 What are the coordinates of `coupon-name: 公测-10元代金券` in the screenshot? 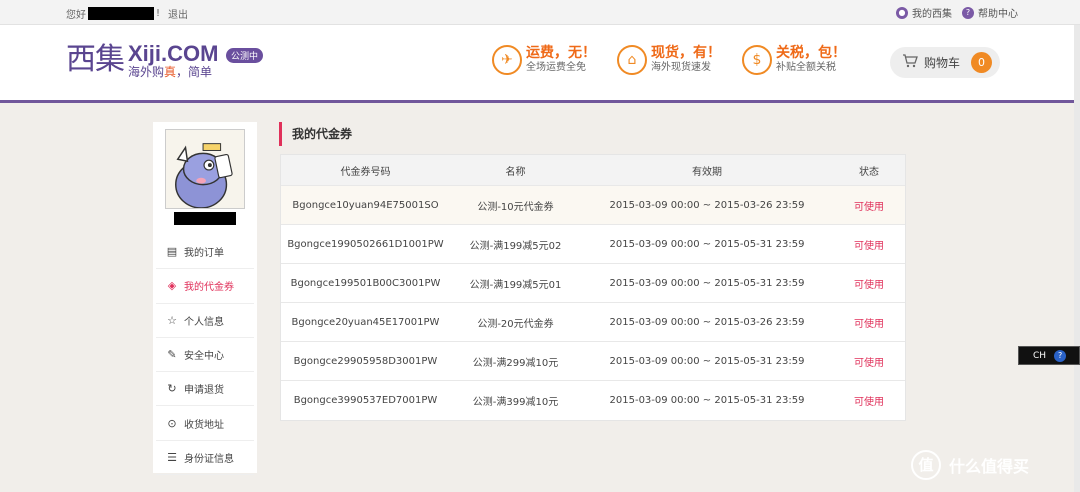 It's located at (515, 207).